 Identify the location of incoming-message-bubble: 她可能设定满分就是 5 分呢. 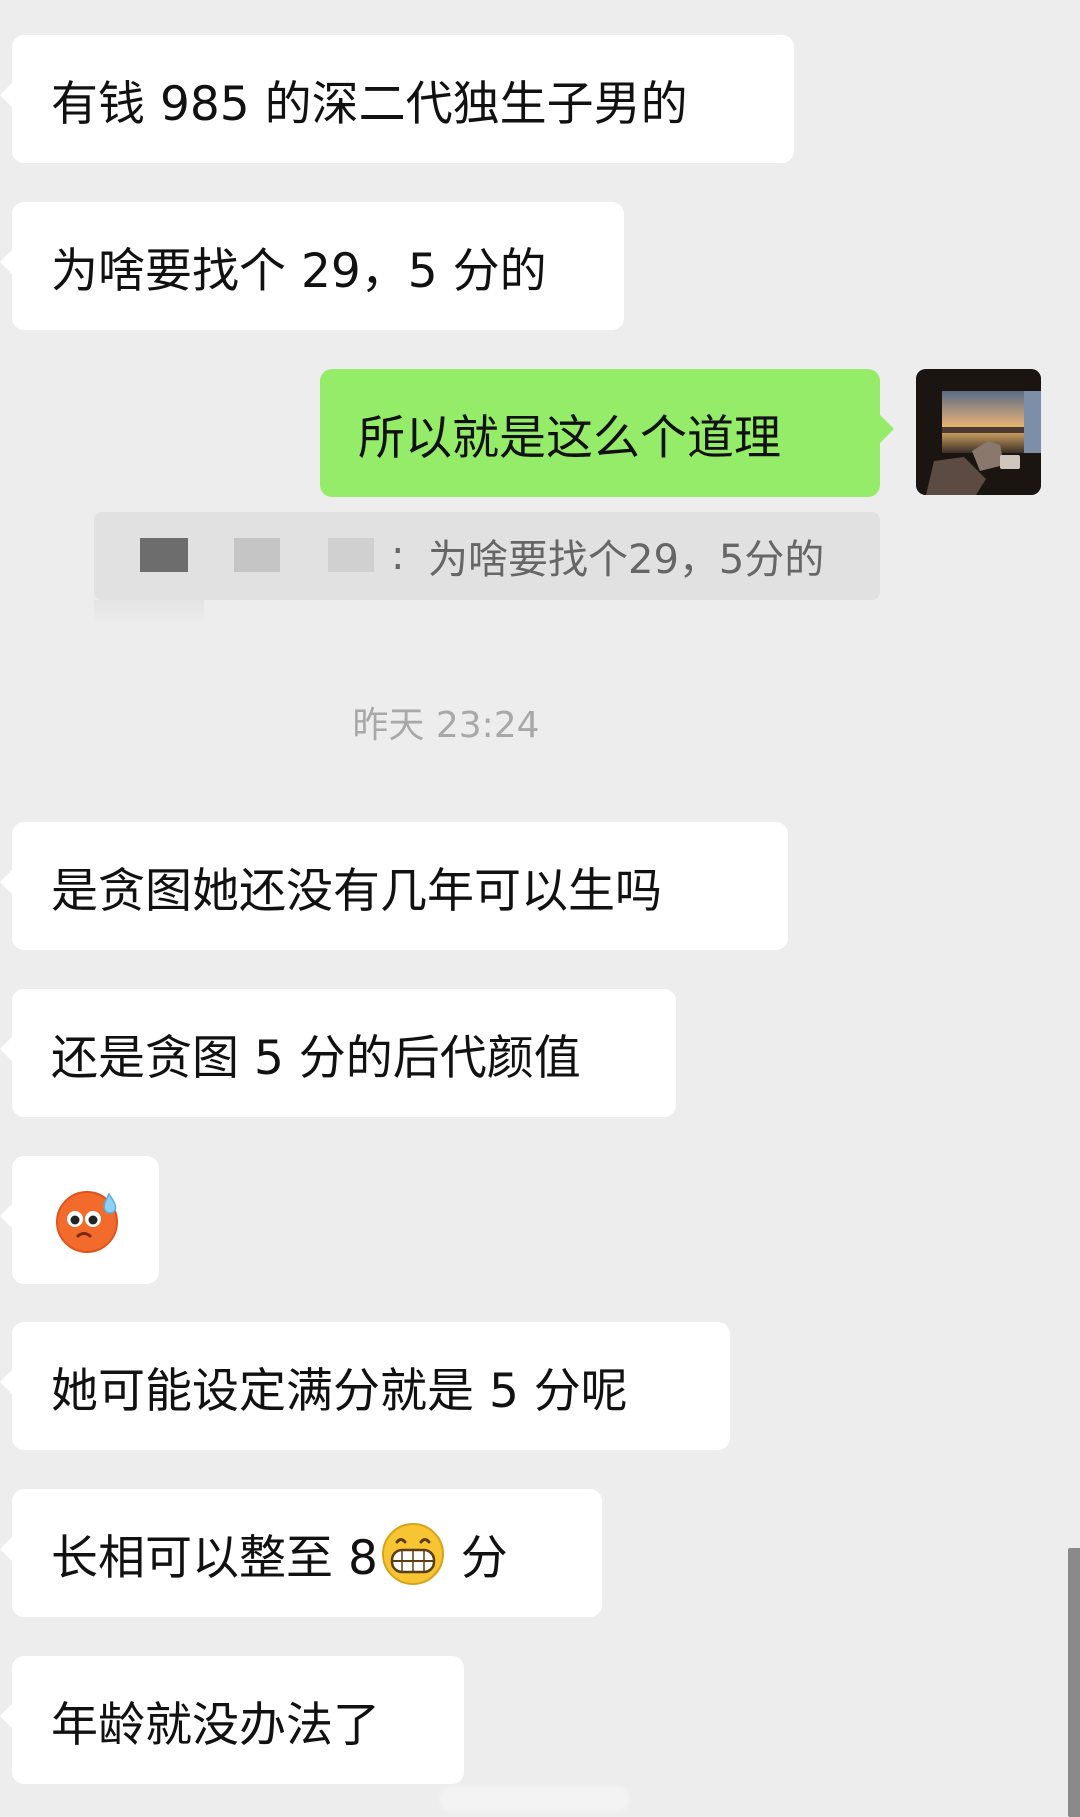
(365, 1386).